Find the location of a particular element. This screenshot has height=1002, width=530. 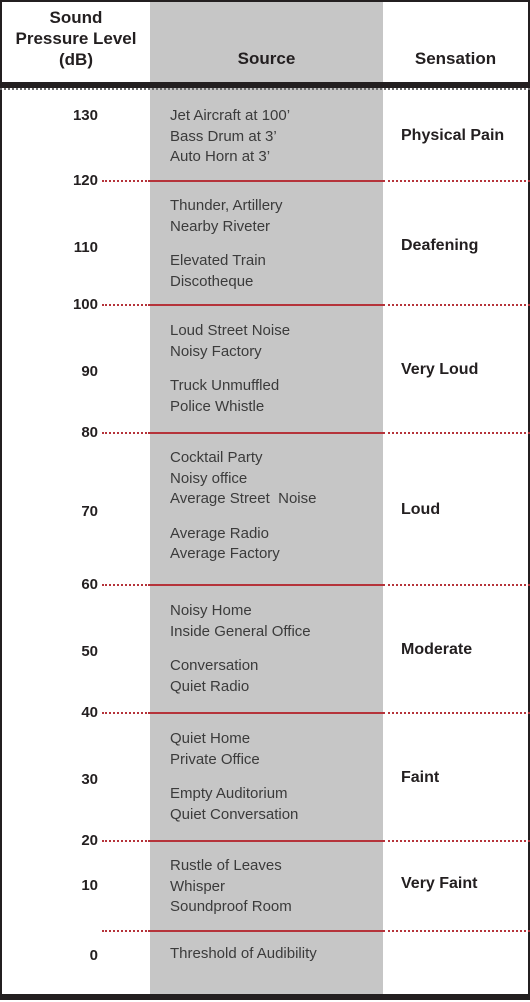

source-group: Loud Street Noise Noisy Factory is located at coordinates (276, 341).